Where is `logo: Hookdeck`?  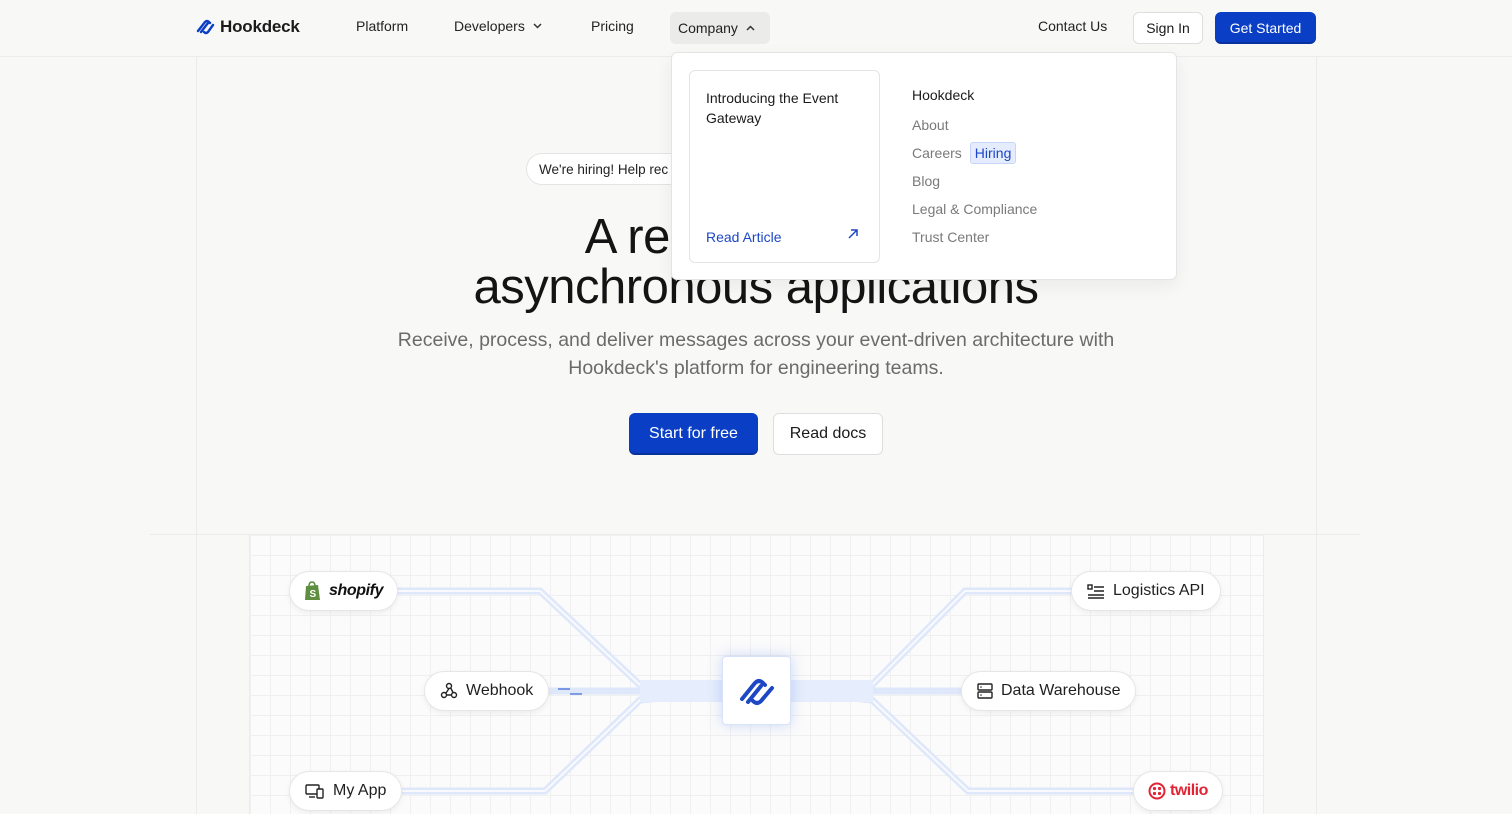
logo: Hookdeck is located at coordinates (247, 27).